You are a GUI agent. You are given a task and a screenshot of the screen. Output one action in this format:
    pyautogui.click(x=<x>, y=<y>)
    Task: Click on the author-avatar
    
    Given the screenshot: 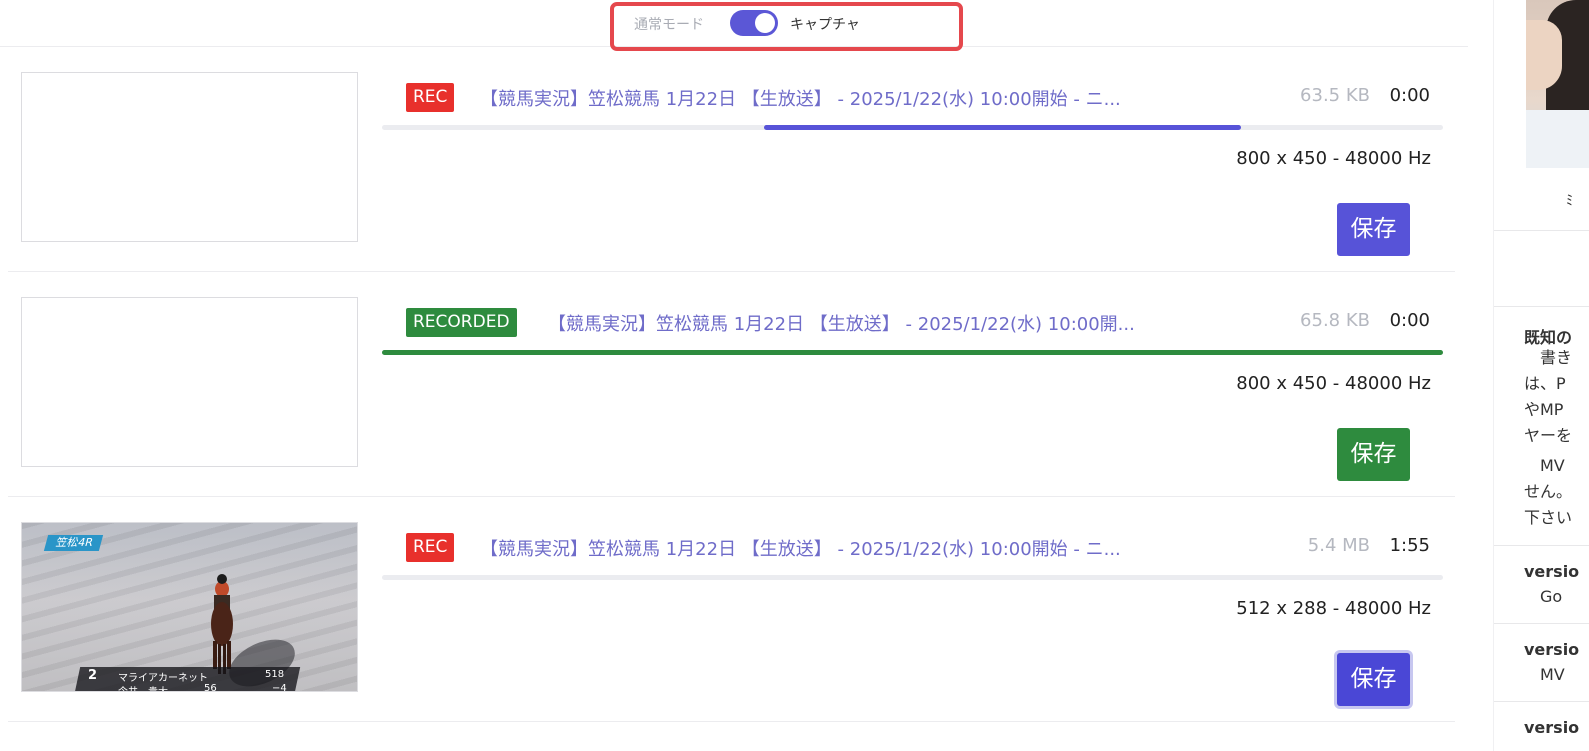 What is the action you would take?
    pyautogui.click(x=1557, y=84)
    